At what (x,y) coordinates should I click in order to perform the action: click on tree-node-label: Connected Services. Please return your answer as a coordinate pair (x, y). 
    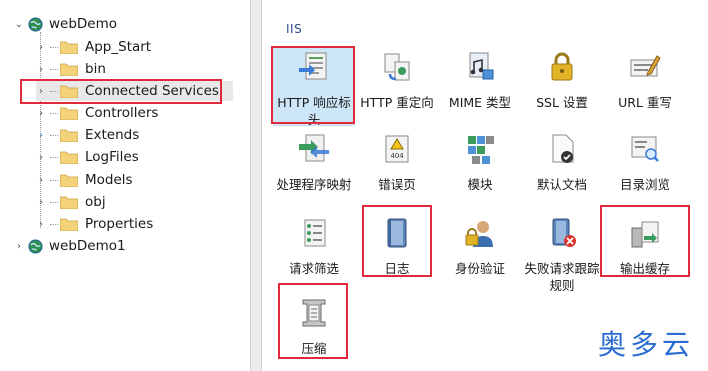
    Looking at the image, I should click on (152, 91).